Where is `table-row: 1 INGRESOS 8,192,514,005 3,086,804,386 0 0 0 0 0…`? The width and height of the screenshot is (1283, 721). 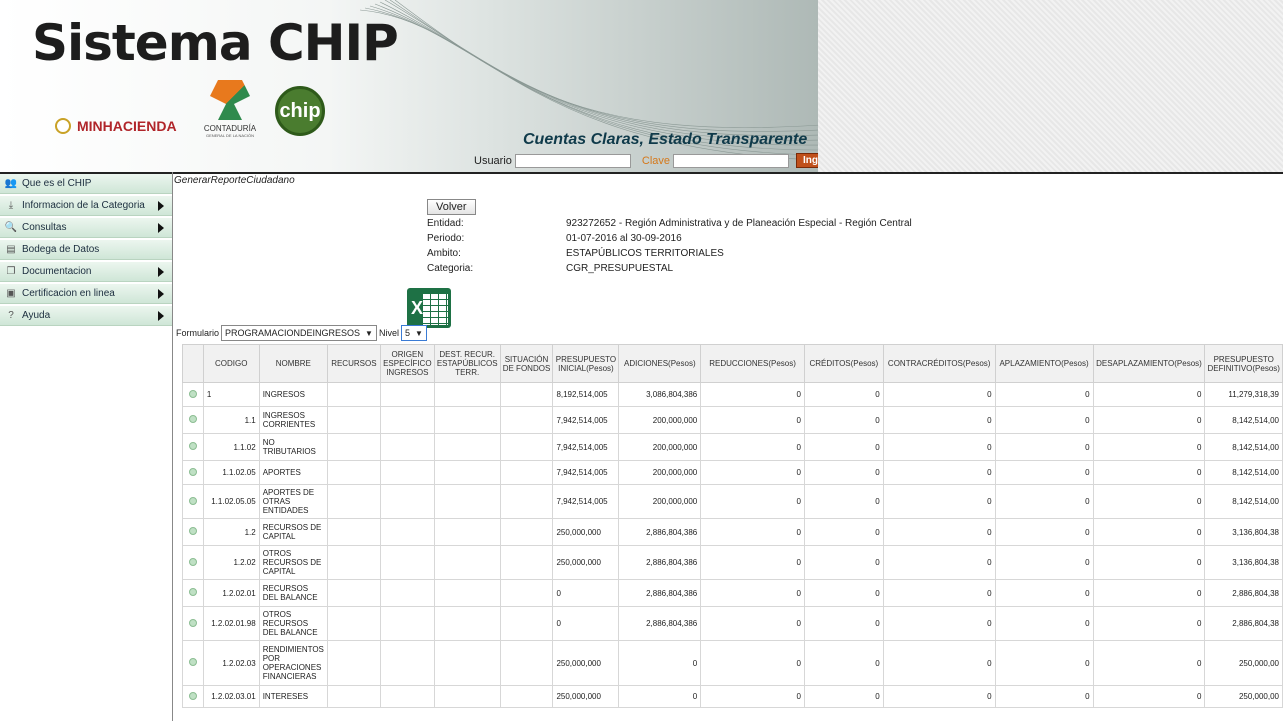 table-row: 1 INGRESOS 8,192,514,005 3,086,804,386 0 0 0 0 0… is located at coordinates (732, 394).